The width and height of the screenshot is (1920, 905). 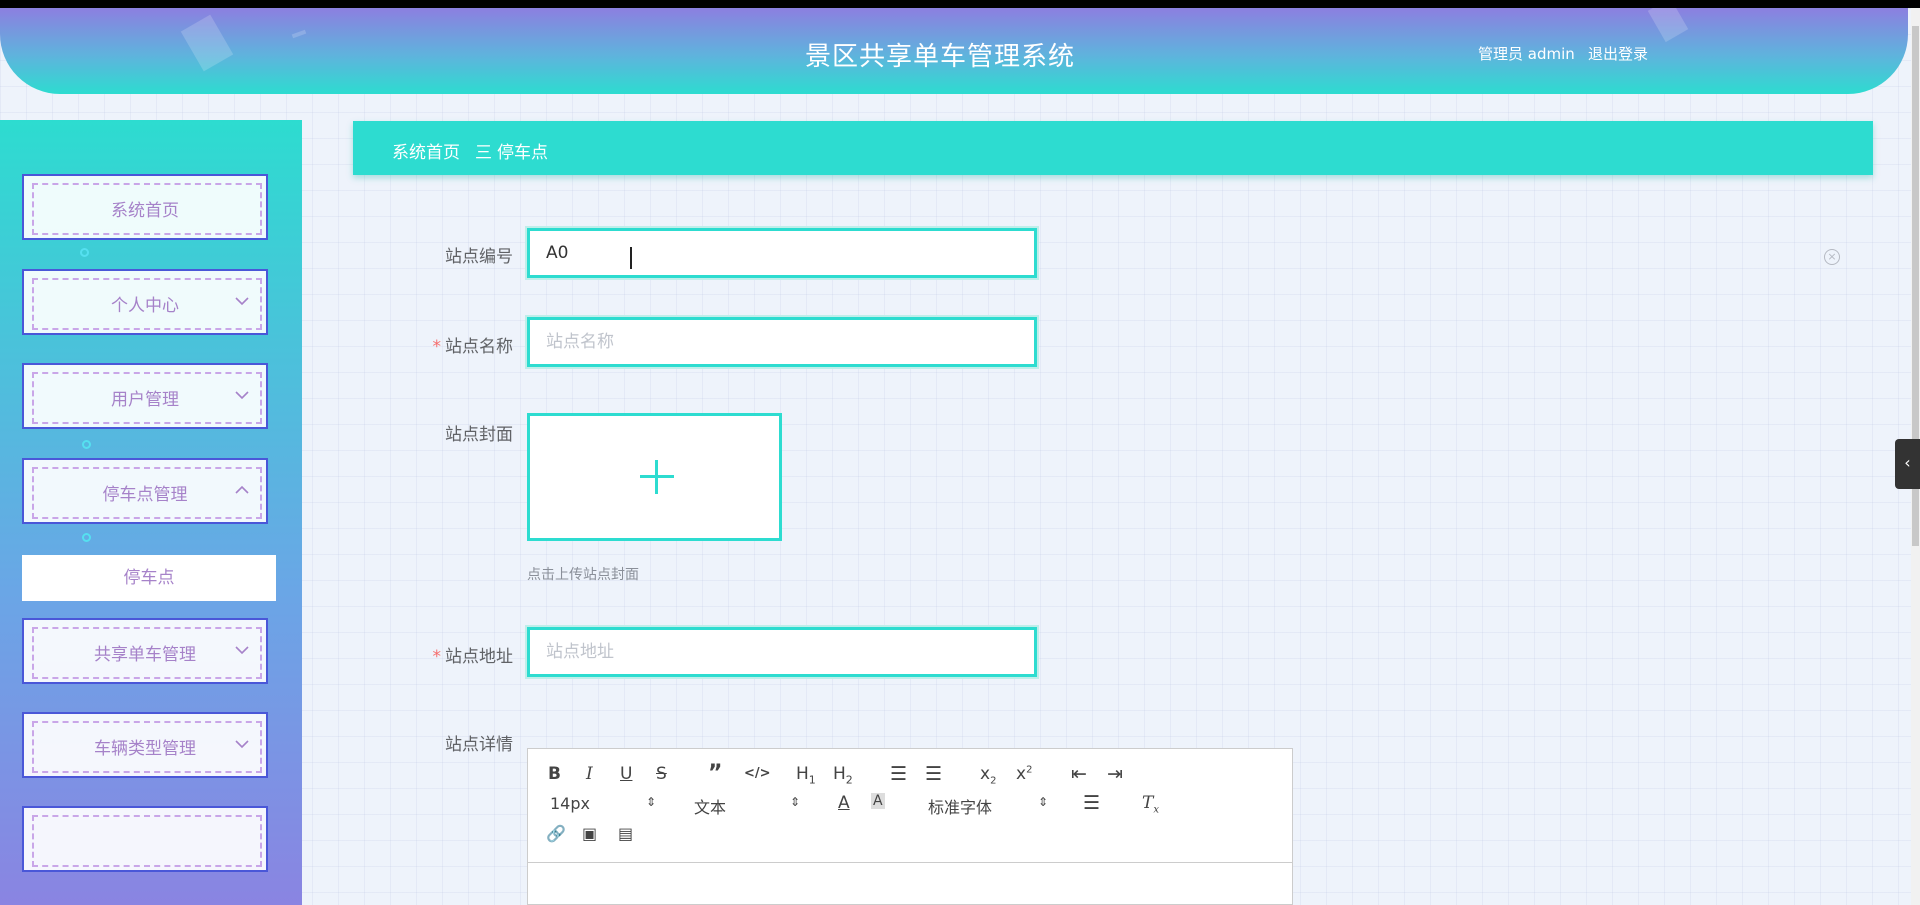 I want to click on station-no-input: A0, so click(x=782, y=253).